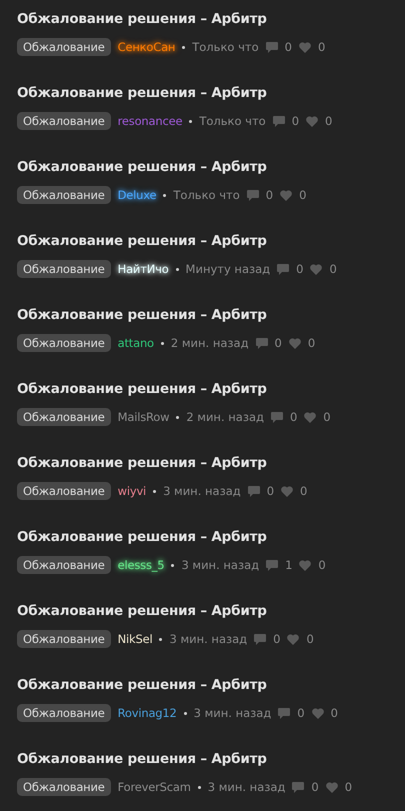  I want to click on author-link: СенкоСан, so click(147, 47).